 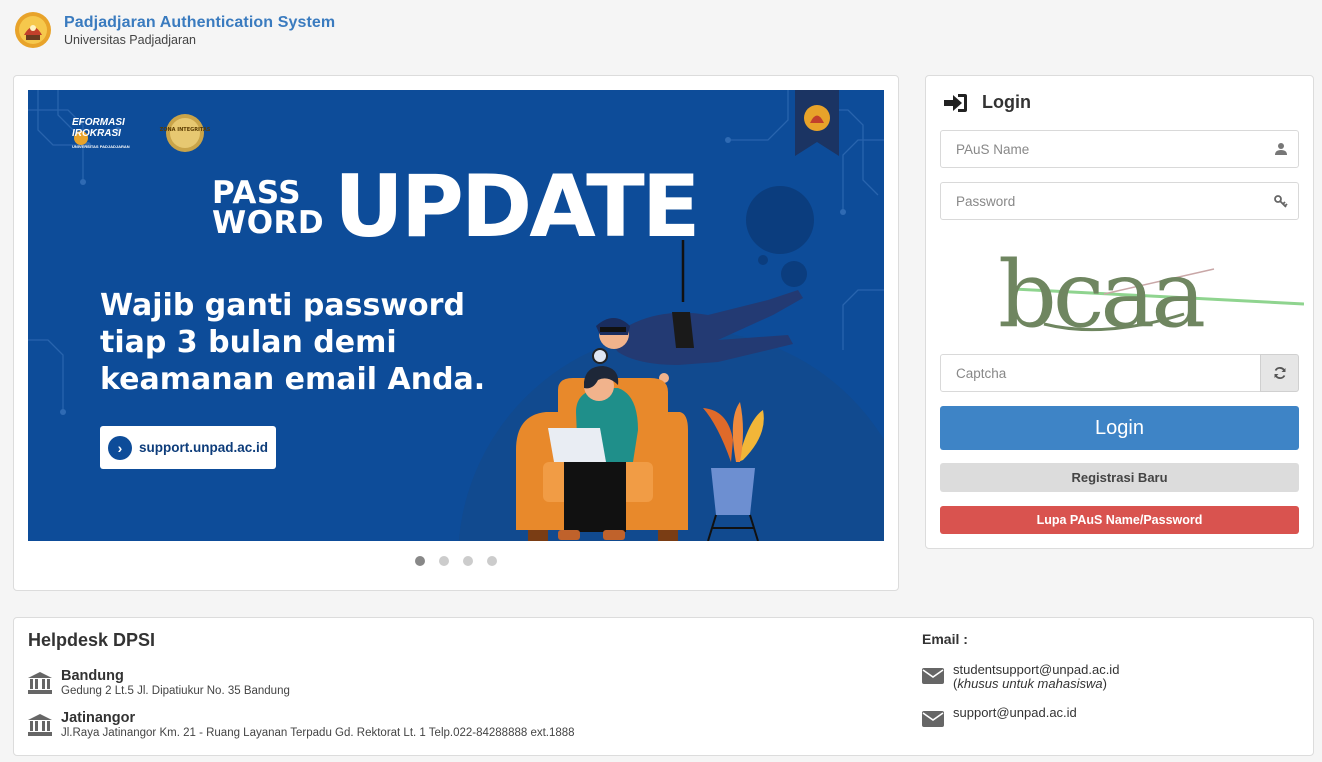 What do you see at coordinates (268, 223) in the screenshot?
I see `headline-word: WORD` at bounding box center [268, 223].